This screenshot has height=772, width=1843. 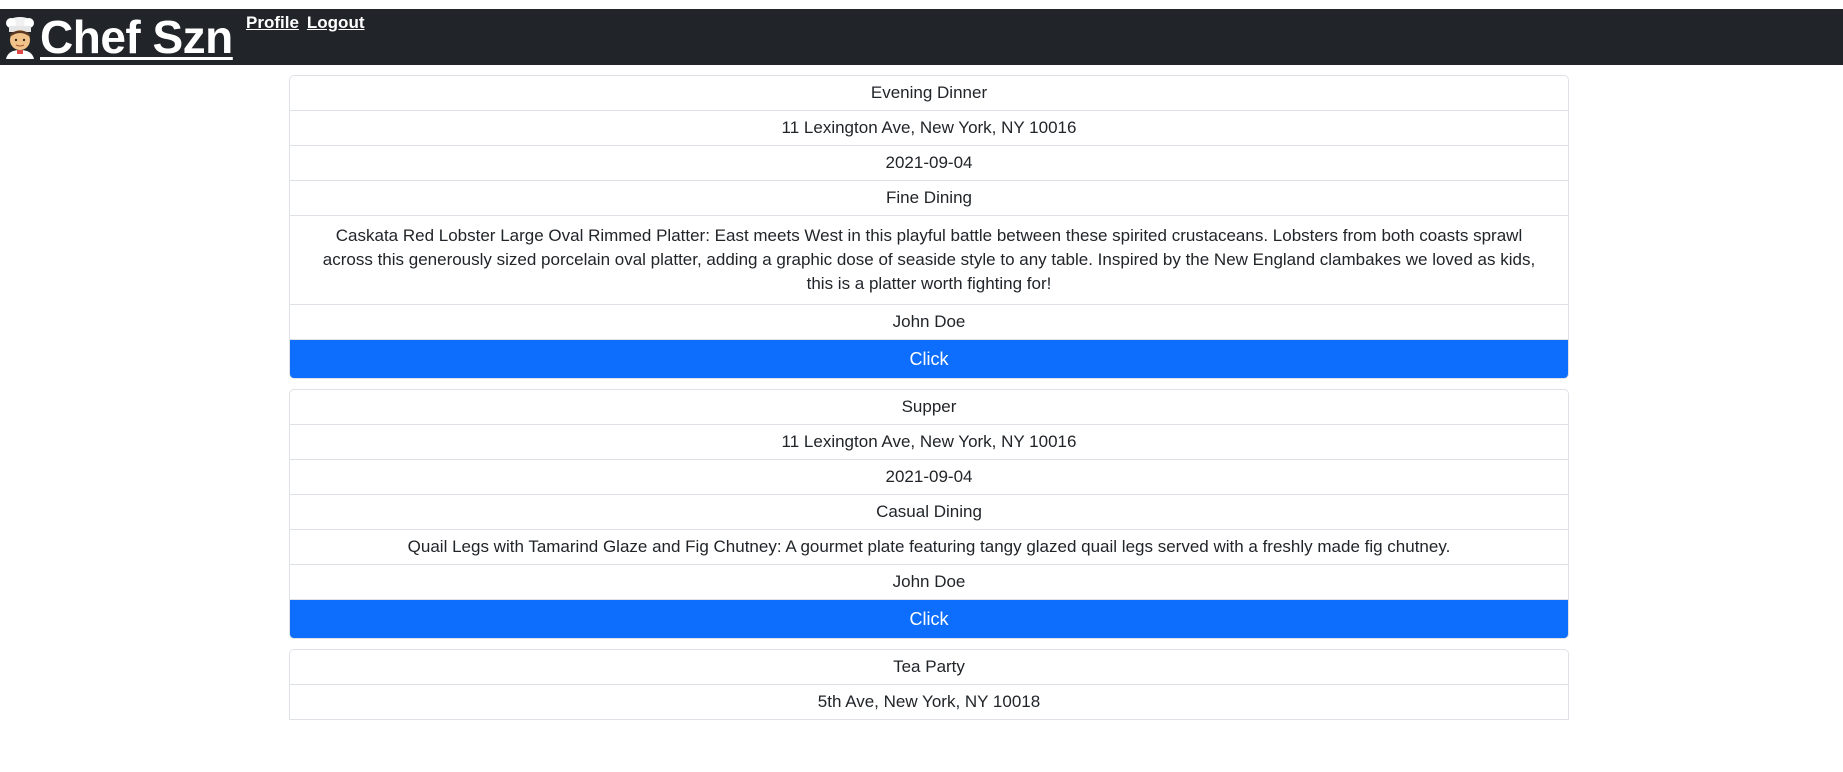 What do you see at coordinates (136, 37) in the screenshot?
I see `brand-title: Chef Szn` at bounding box center [136, 37].